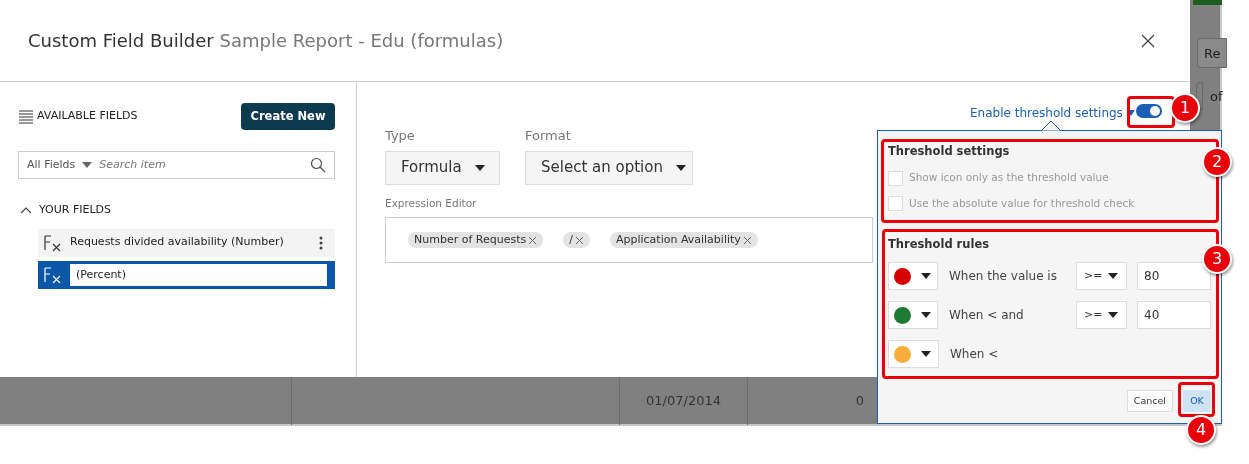 This screenshot has width=1249, height=464. What do you see at coordinates (1212, 53) in the screenshot?
I see `report-button: Re` at bounding box center [1212, 53].